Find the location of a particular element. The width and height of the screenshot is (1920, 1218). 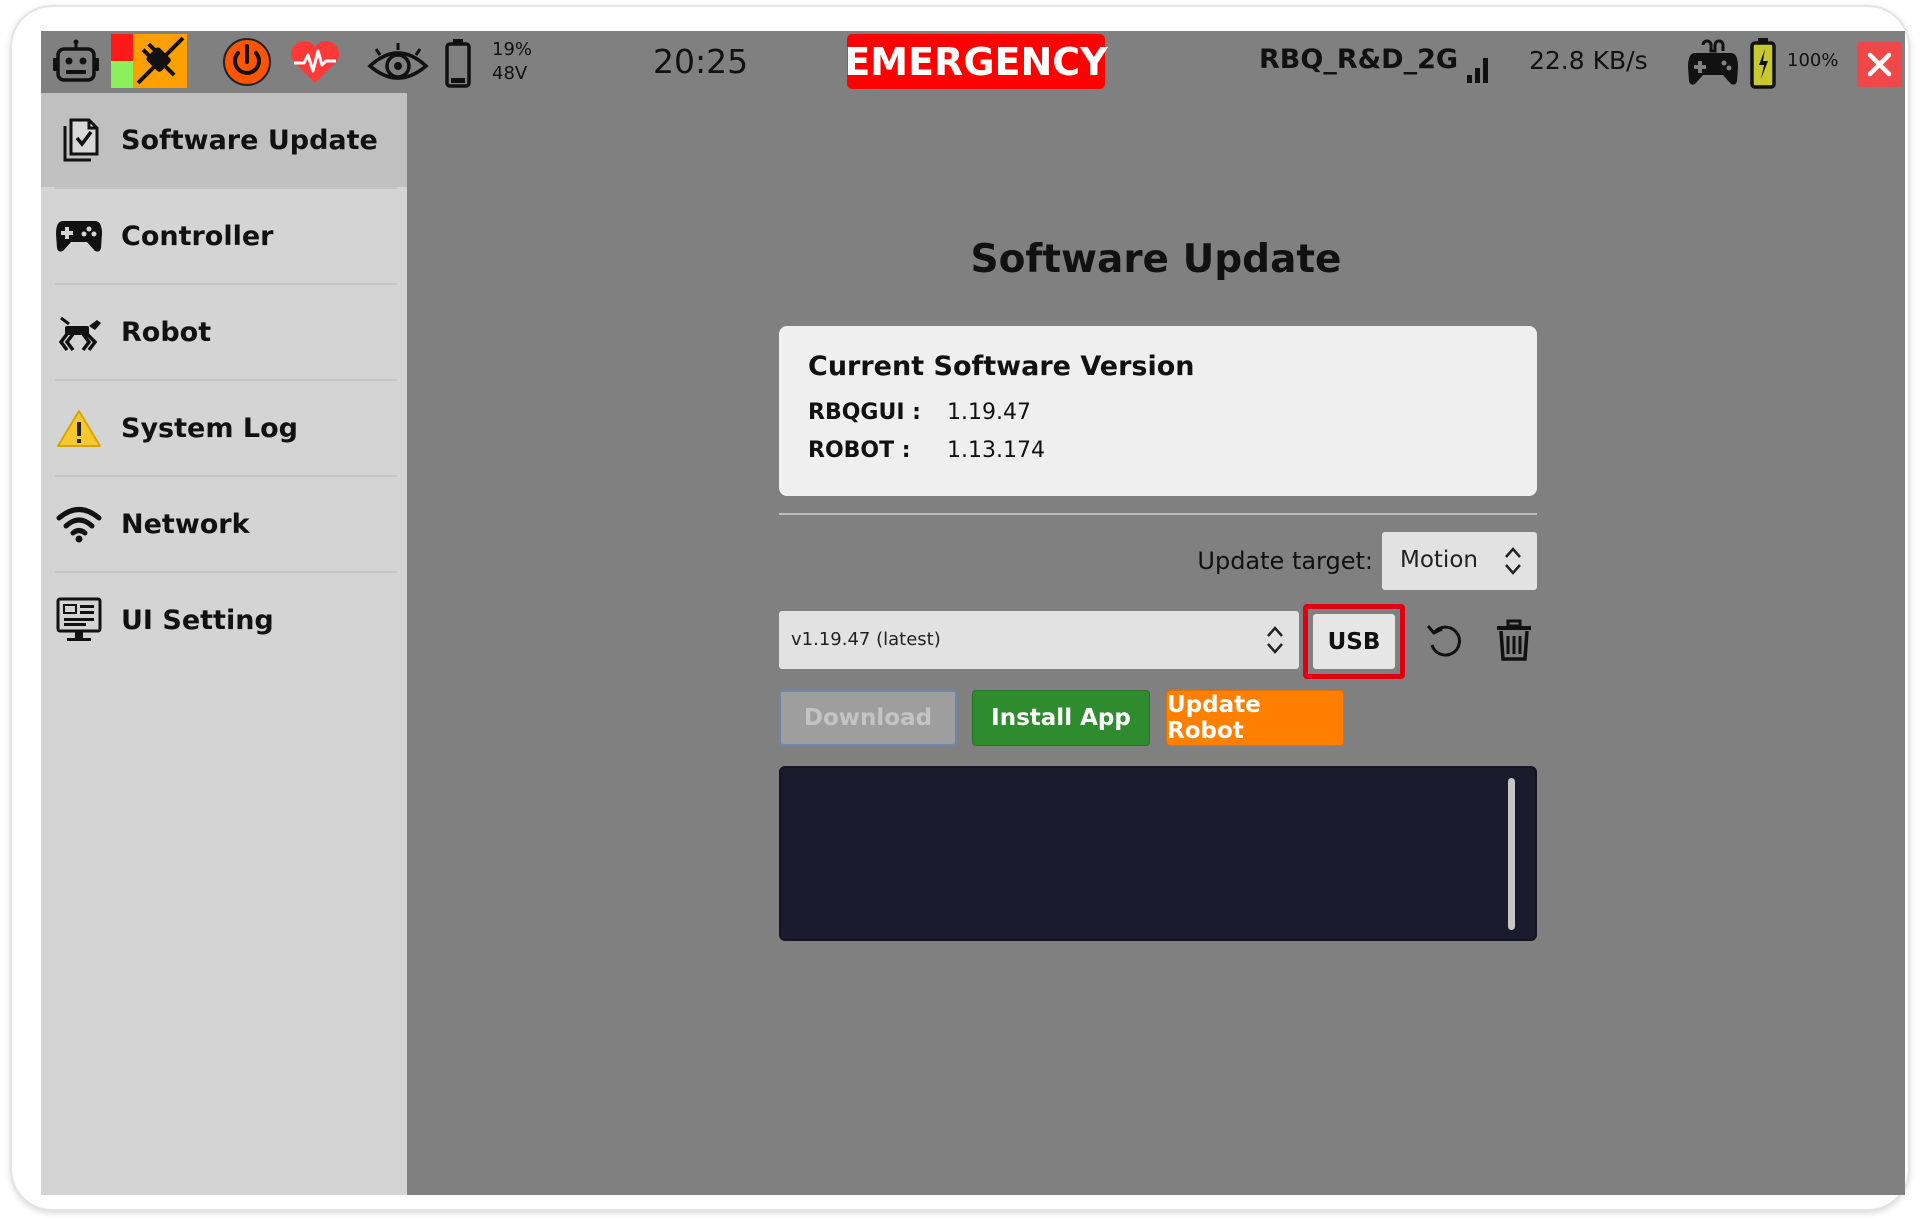

emergency-button: EMERGENCY is located at coordinates (976, 61).